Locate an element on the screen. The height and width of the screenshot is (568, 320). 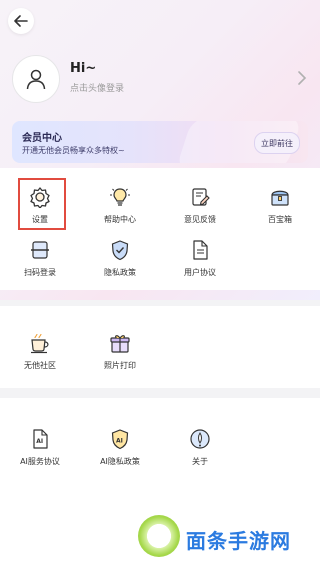
grid-item-label: 帮助中心 is located at coordinates (120, 219).